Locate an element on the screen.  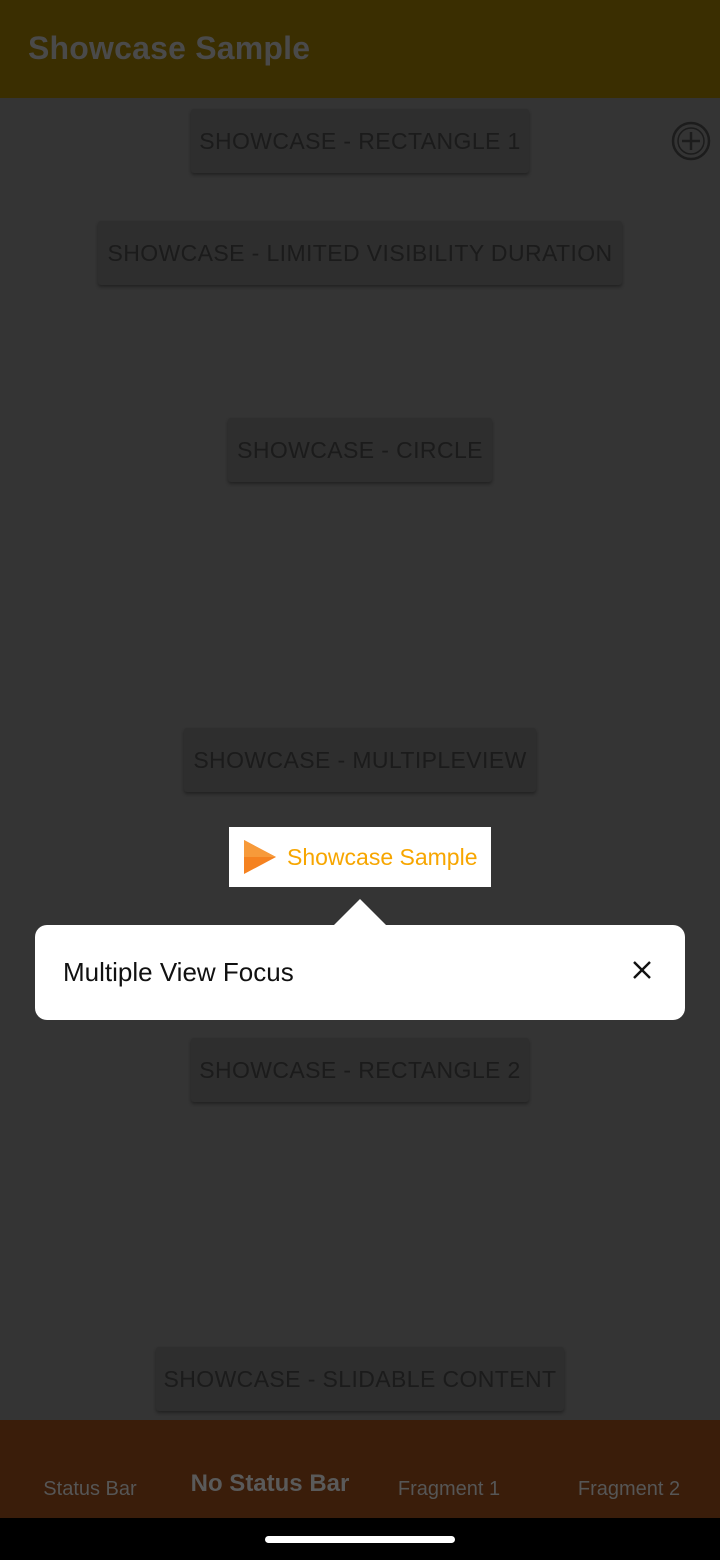
showcase-limited-visibility-button: SHOWCASE - LIMITED VISIBILITY DURATION is located at coordinates (360, 253).